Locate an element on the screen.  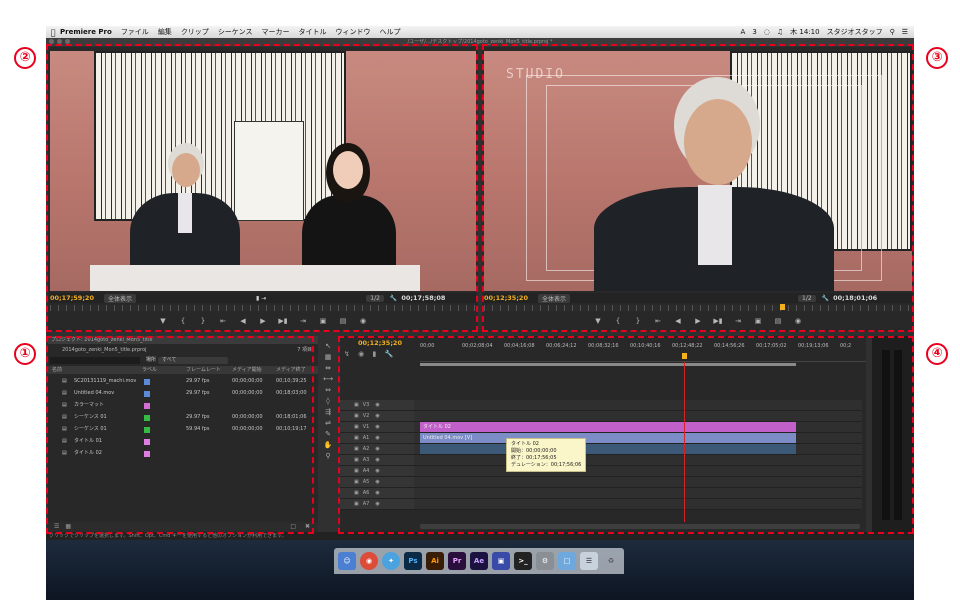
documents-icon: ☰ is located at coordinates (589, 561).